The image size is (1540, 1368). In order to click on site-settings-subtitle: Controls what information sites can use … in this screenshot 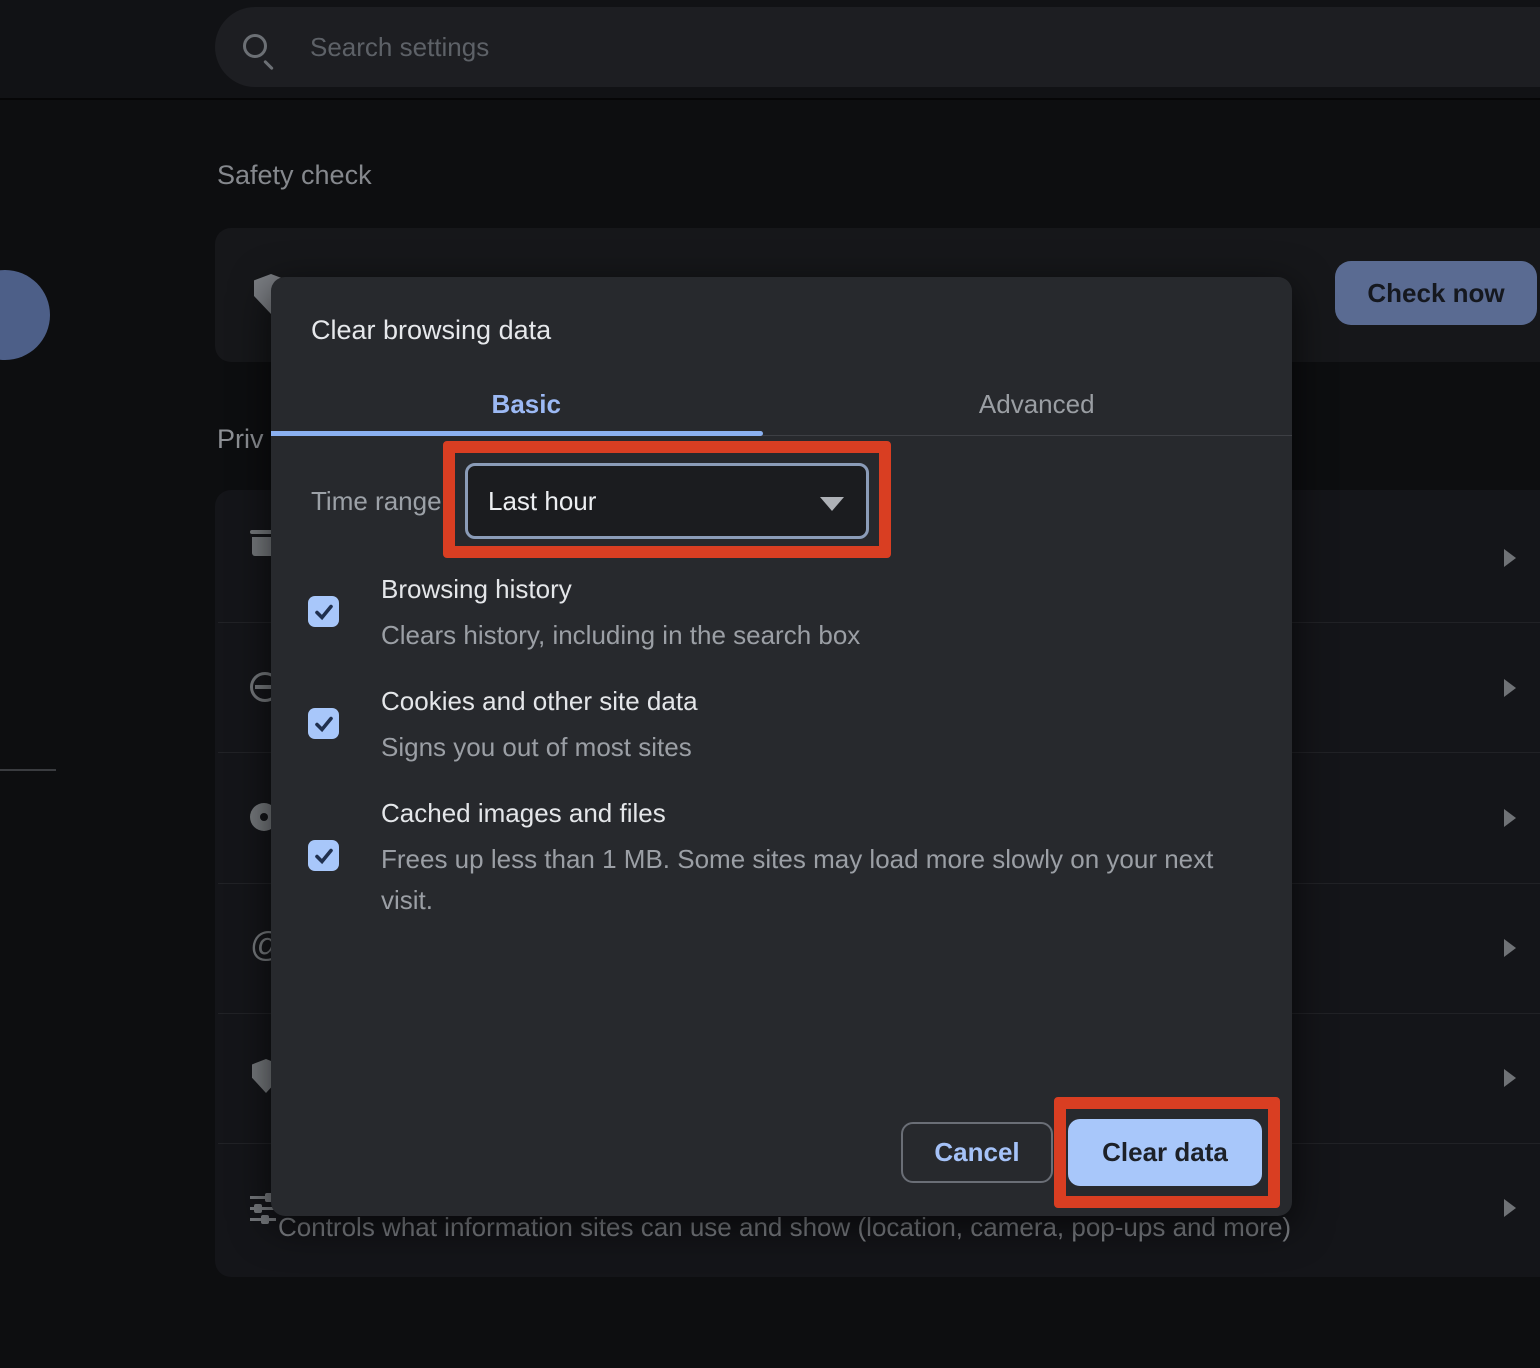, I will do `click(785, 1227)`.